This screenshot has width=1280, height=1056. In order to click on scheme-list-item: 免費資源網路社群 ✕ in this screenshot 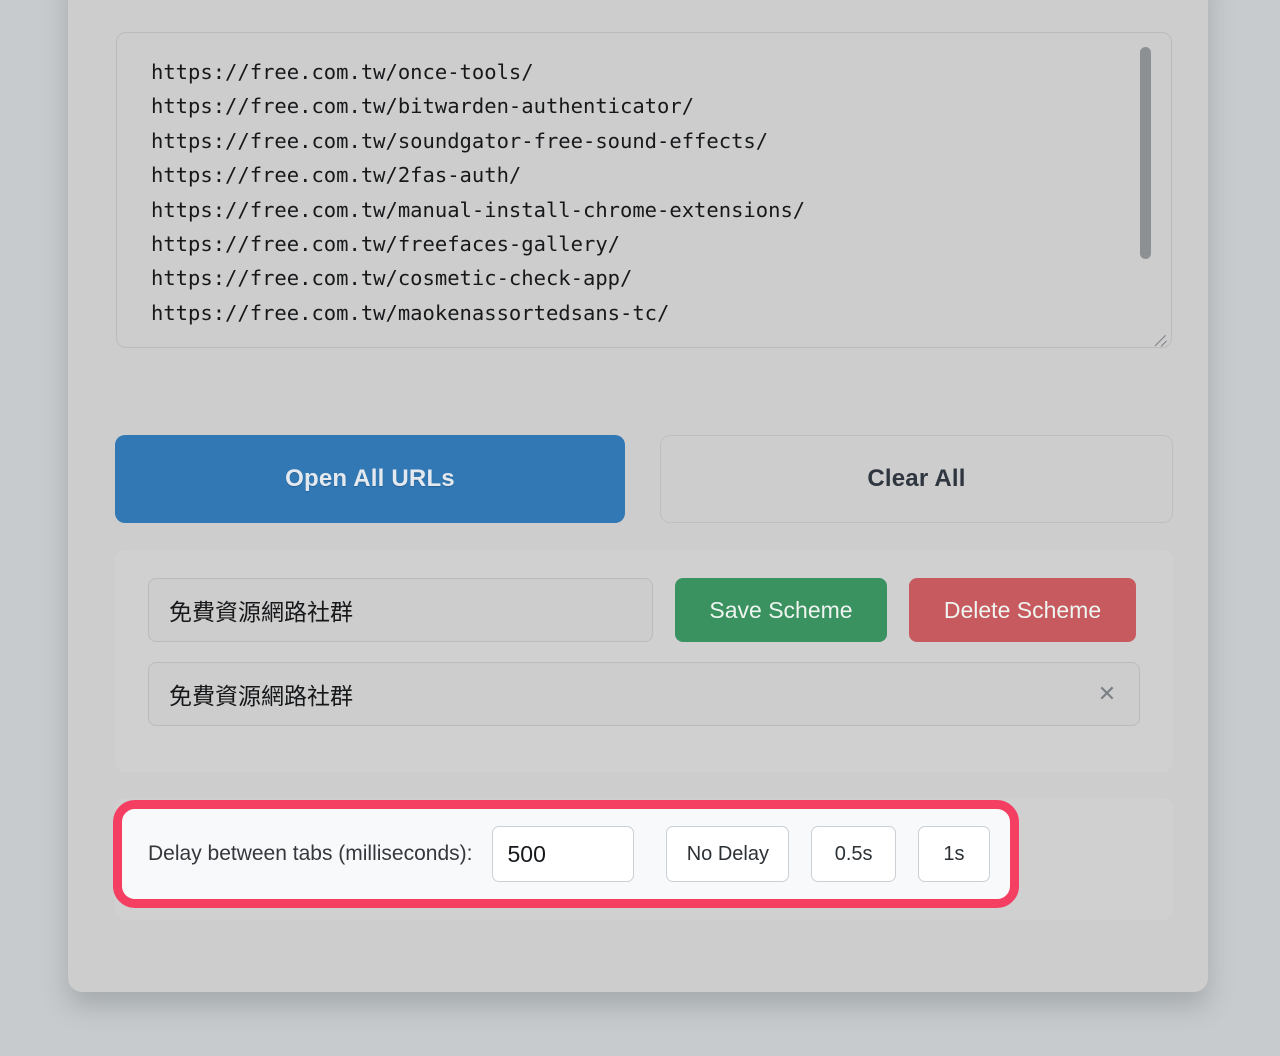, I will do `click(644, 694)`.